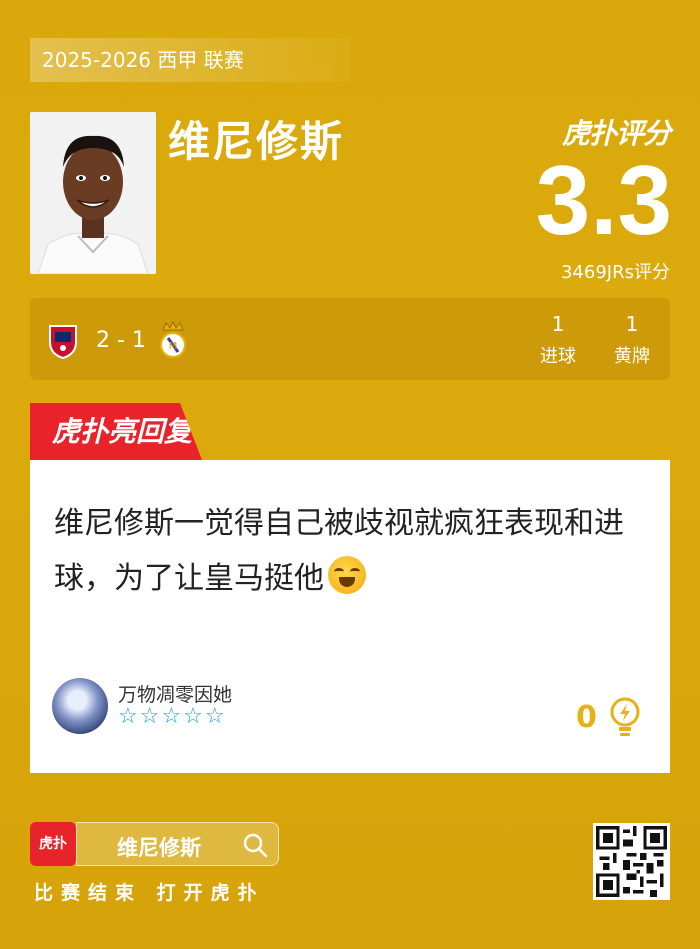 This screenshot has height=949, width=700. What do you see at coordinates (632, 340) in the screenshot?
I see `stat-yellow-cards: 1 黄牌` at bounding box center [632, 340].